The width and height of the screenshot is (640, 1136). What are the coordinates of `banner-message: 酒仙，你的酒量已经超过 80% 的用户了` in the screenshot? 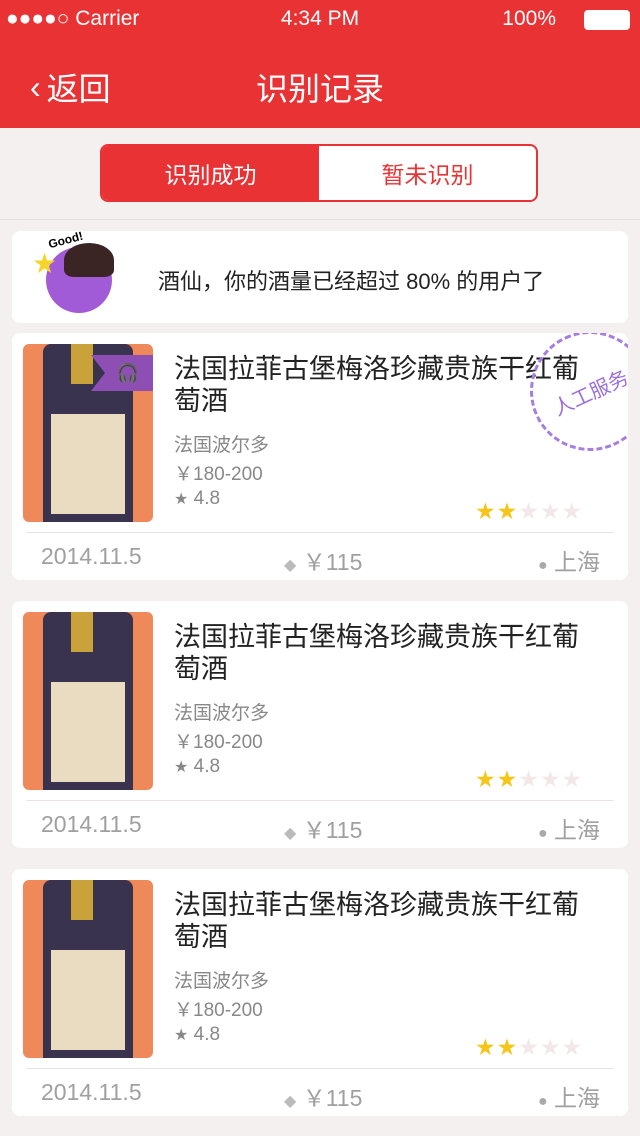 It's located at (351, 281).